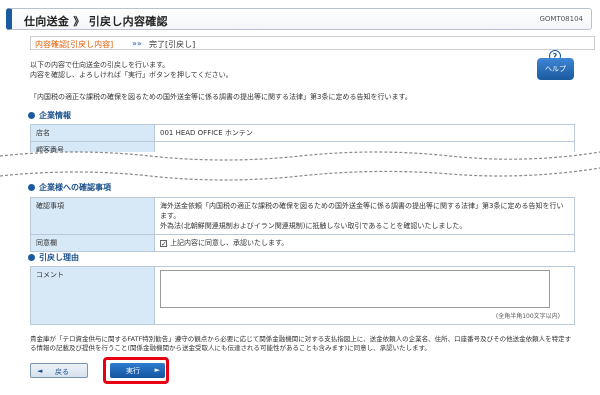 The height and width of the screenshot is (395, 600). What do you see at coordinates (92, 216) in the screenshot?
I see `confirm-items-label: 確認事項` at bounding box center [92, 216].